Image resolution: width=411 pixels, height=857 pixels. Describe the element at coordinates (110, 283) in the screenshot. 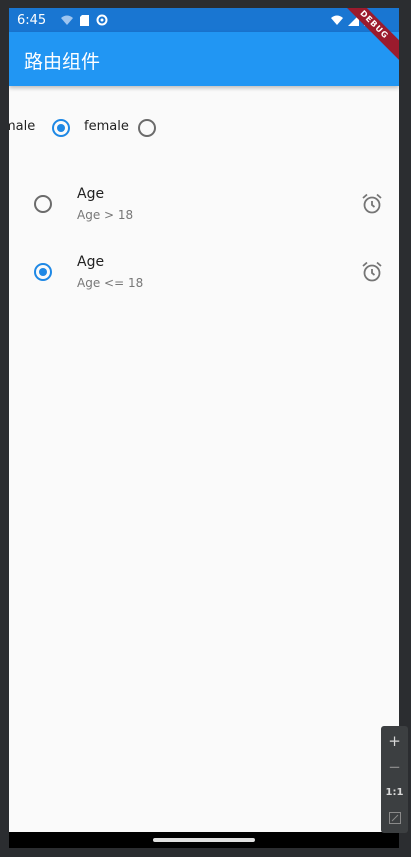

I see `list-item-subtitle: Age <= 18` at that location.